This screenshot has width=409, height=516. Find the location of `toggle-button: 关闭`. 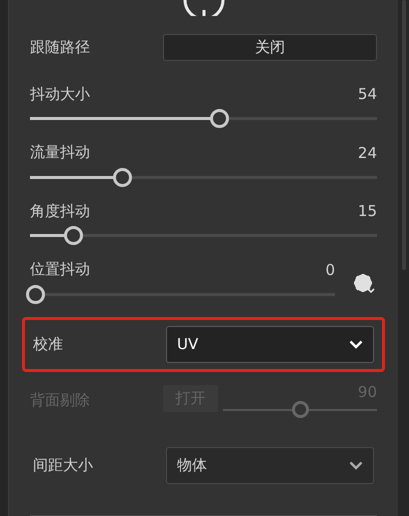

toggle-button: 关闭 is located at coordinates (270, 47).